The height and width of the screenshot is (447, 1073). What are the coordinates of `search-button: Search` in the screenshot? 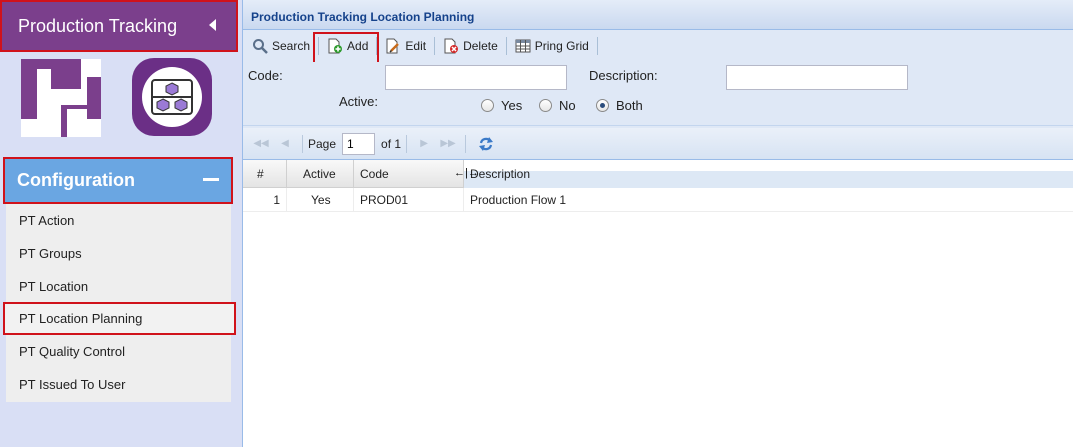 It's located at (281, 46).